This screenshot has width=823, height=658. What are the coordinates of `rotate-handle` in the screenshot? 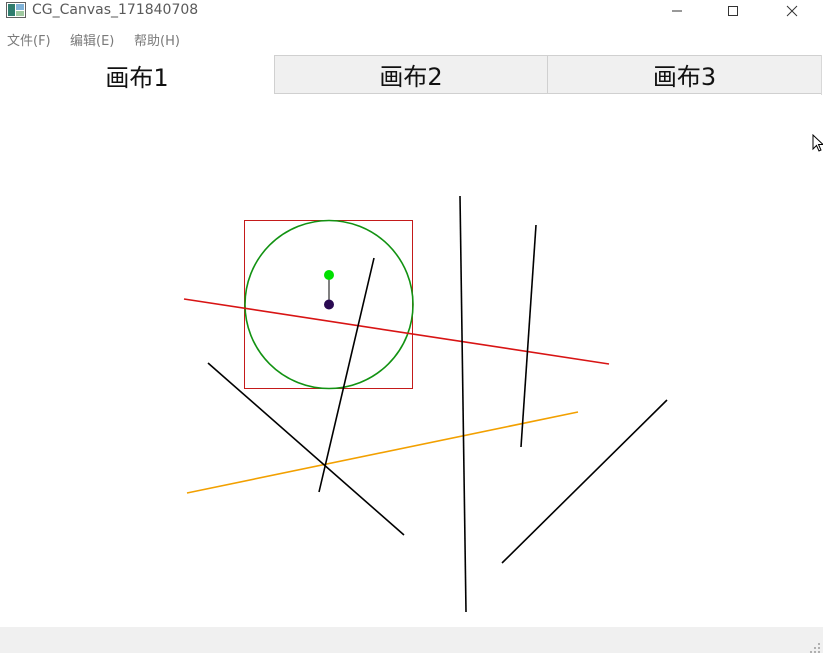 It's located at (329, 275).